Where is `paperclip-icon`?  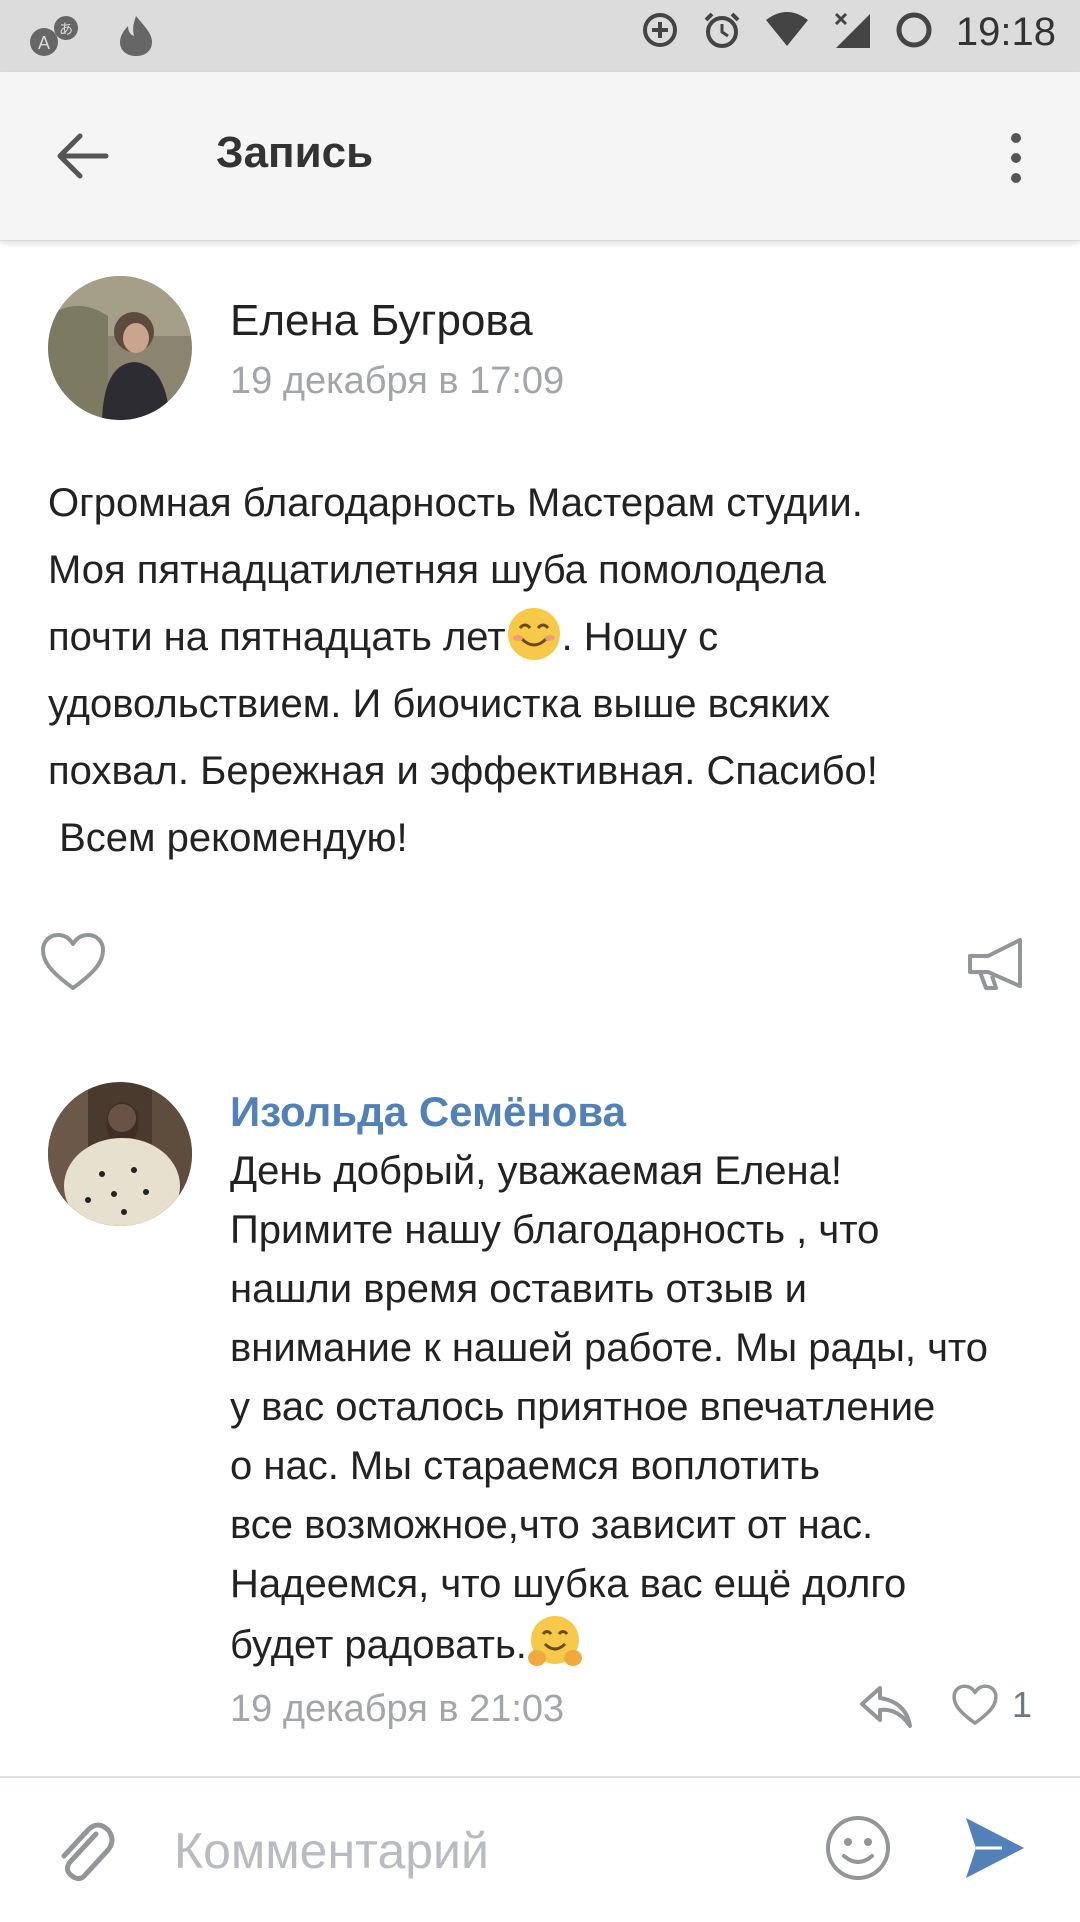
paperclip-icon is located at coordinates (88, 1852).